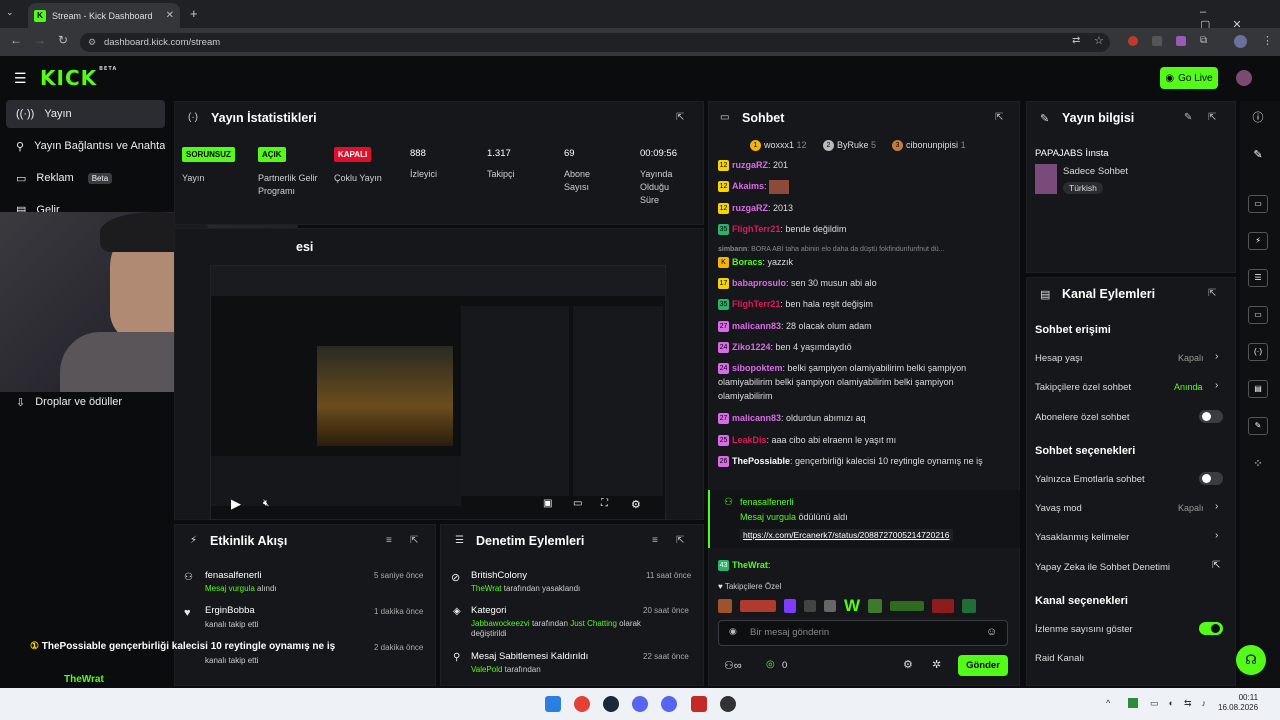  Describe the element at coordinates (611, 704) in the screenshot. I see `steam-icon` at that location.